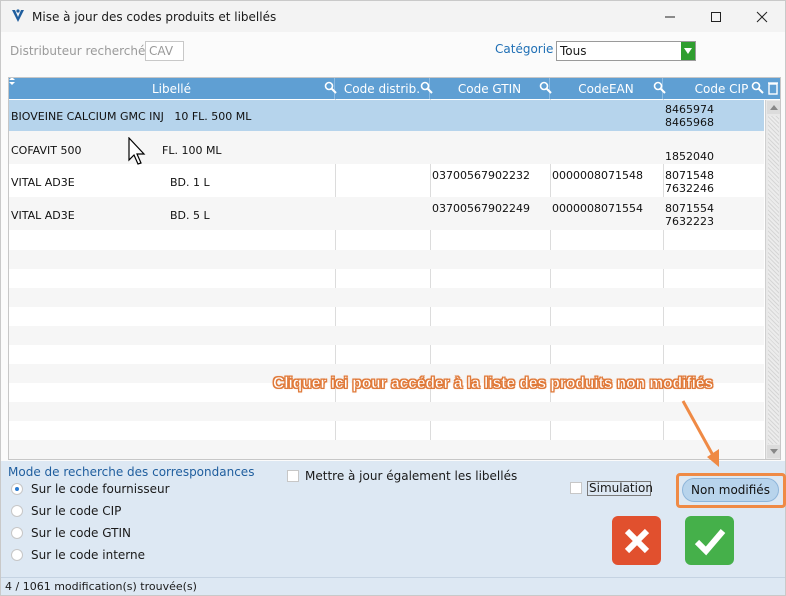 Image resolution: width=786 pixels, height=596 pixels. I want to click on column-header-codeean: CodeEAN, so click(606, 88).